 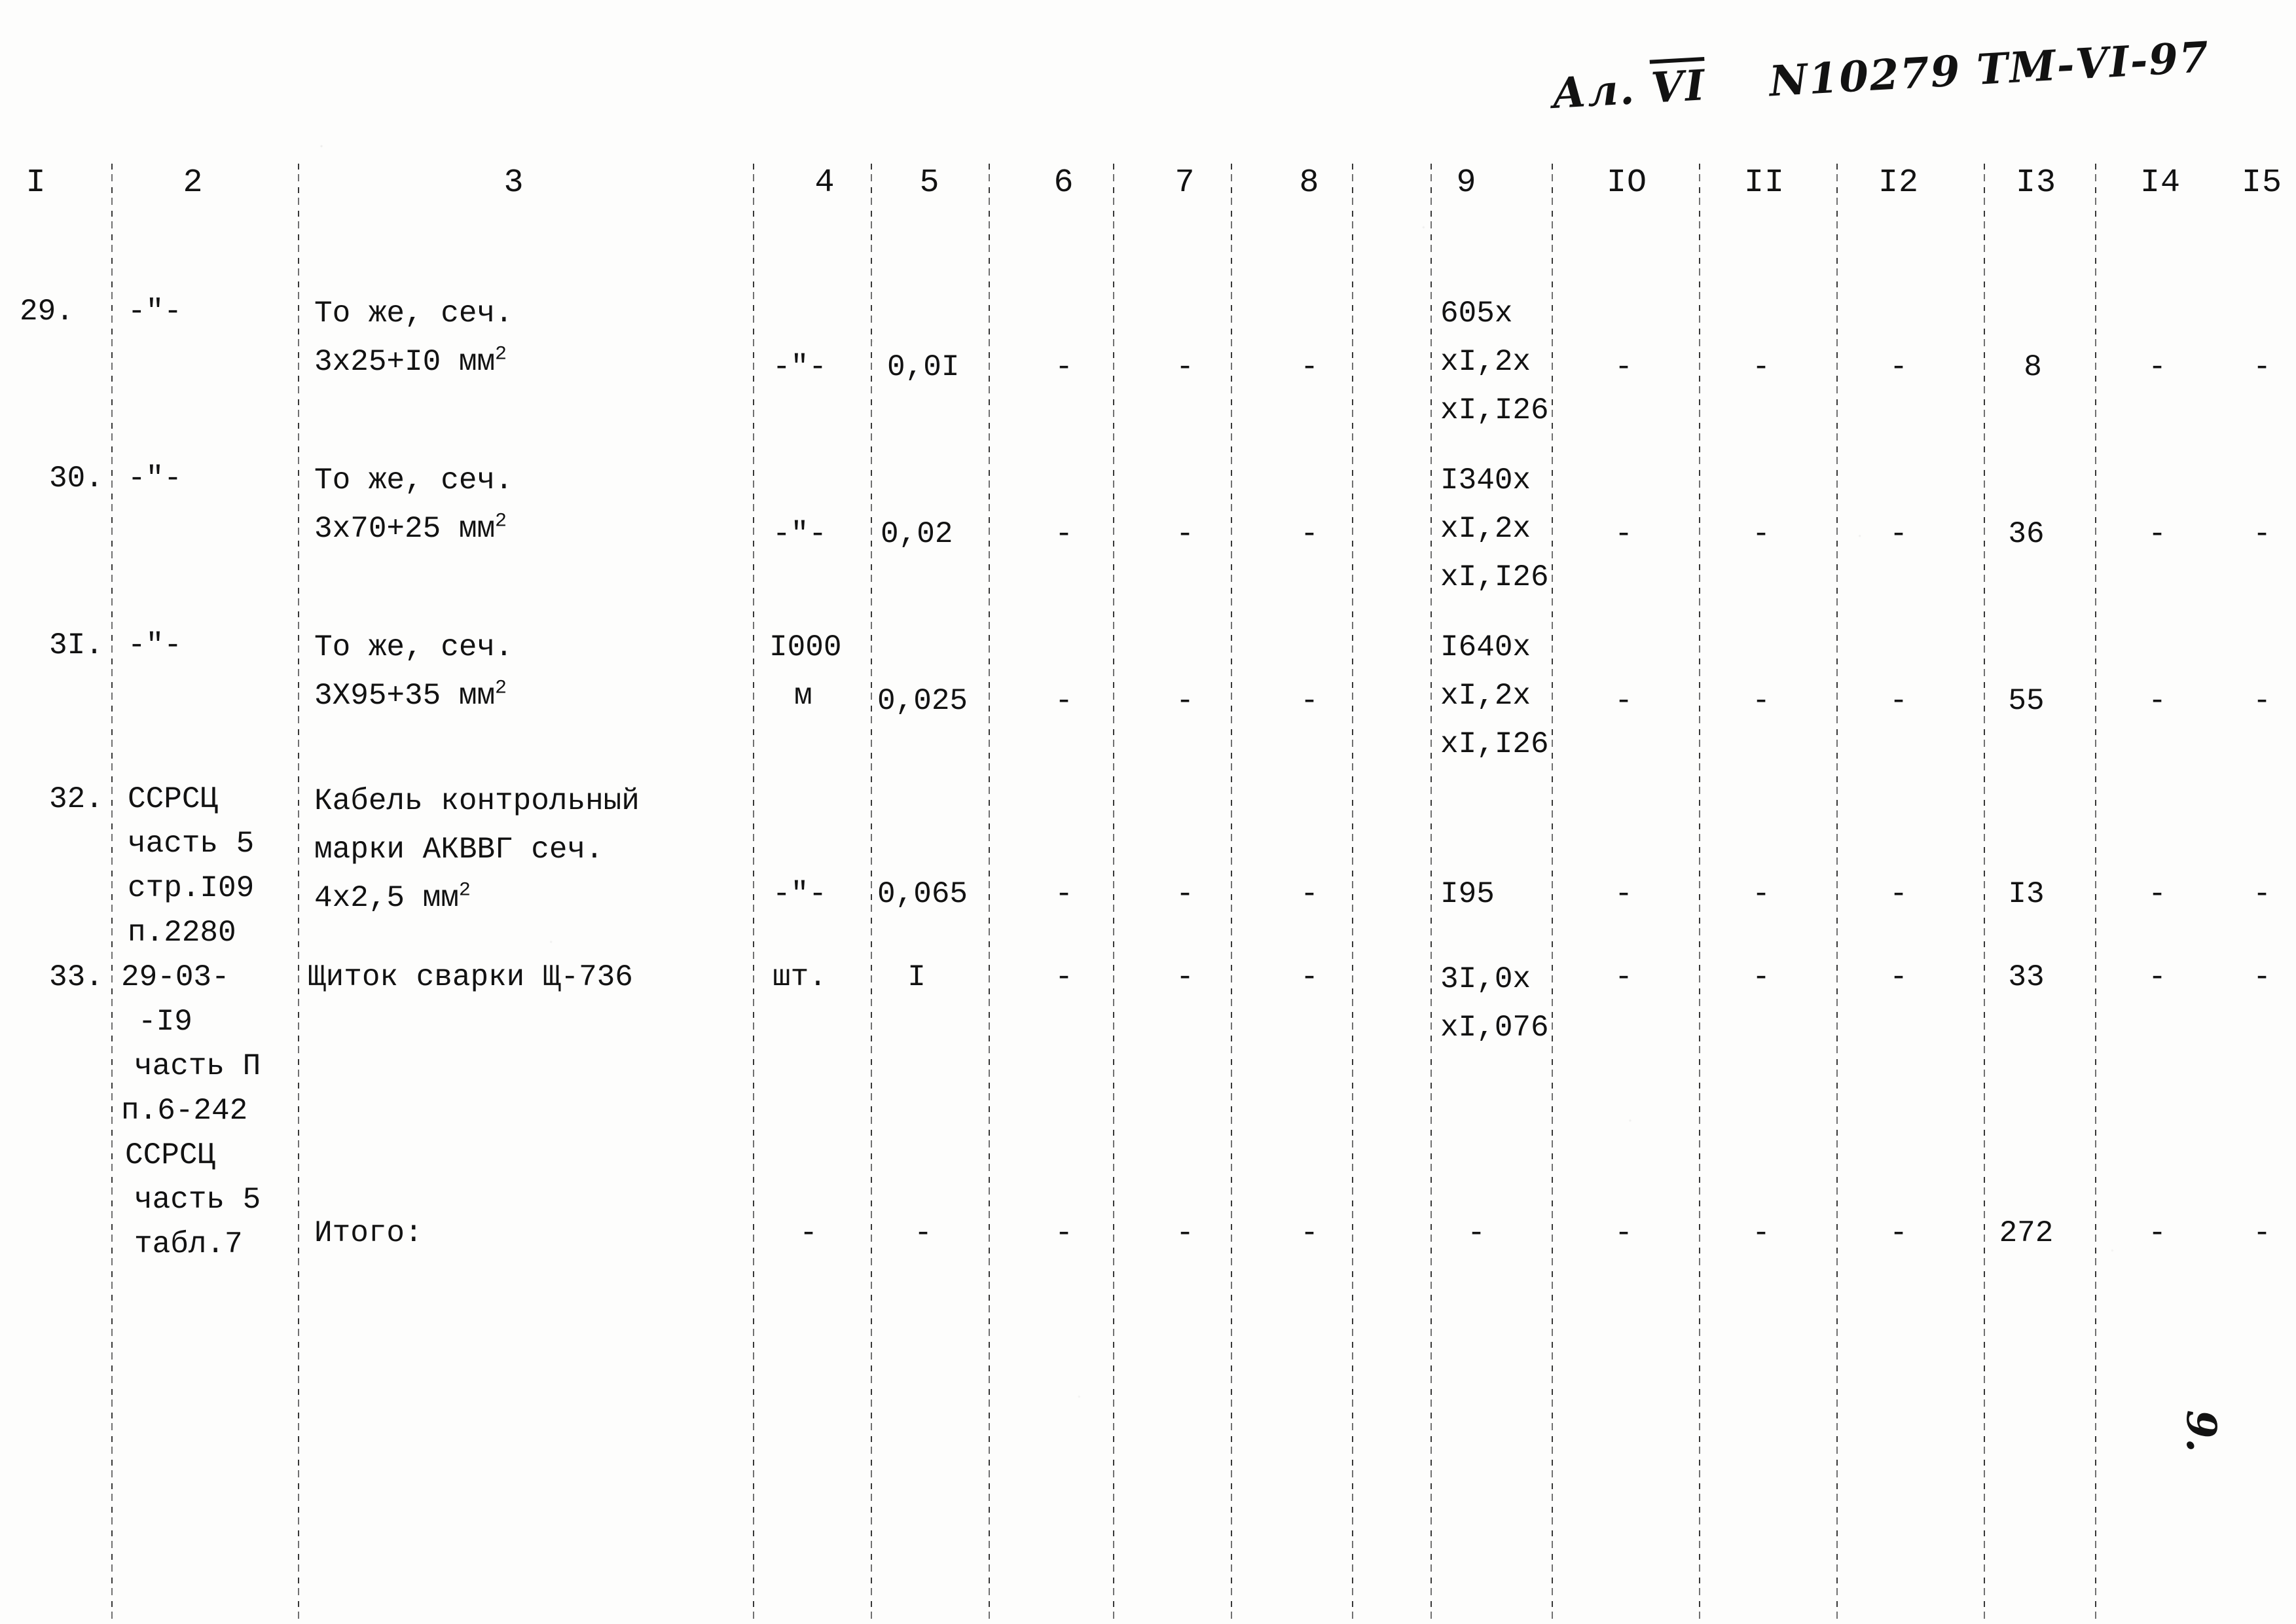 What do you see at coordinates (2160, 183) in the screenshot?
I see `column-header-14: I4` at bounding box center [2160, 183].